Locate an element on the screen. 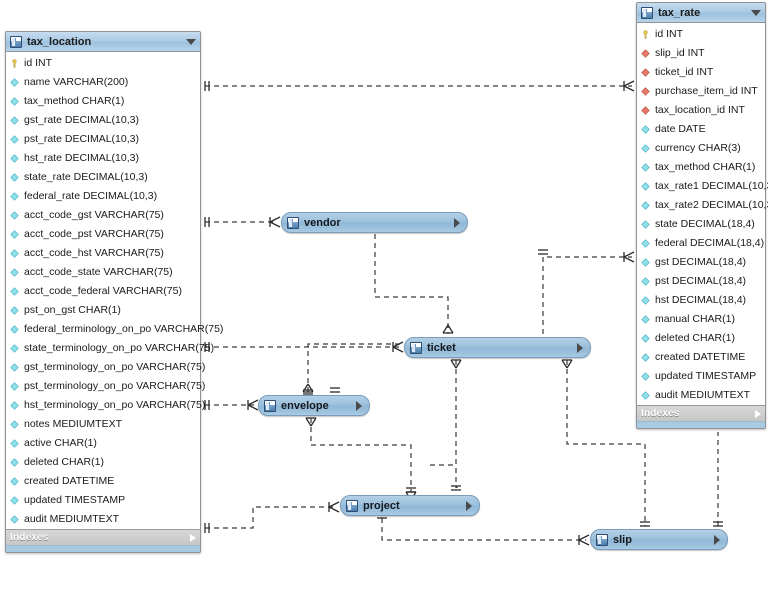  field-row: acct_code_state VARCHAR(75) is located at coordinates (103, 272).